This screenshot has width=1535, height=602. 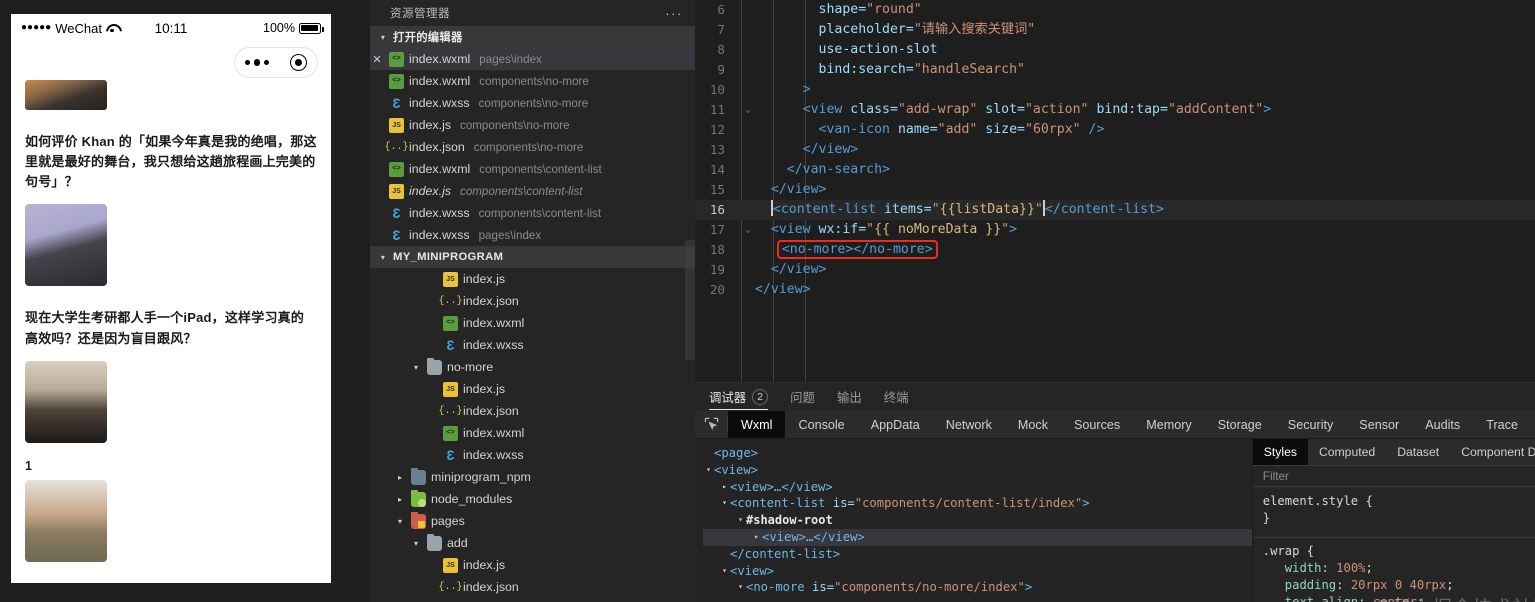 What do you see at coordinates (532, 125) in the screenshot?
I see `open-editor-row: index.js components\no-more` at bounding box center [532, 125].